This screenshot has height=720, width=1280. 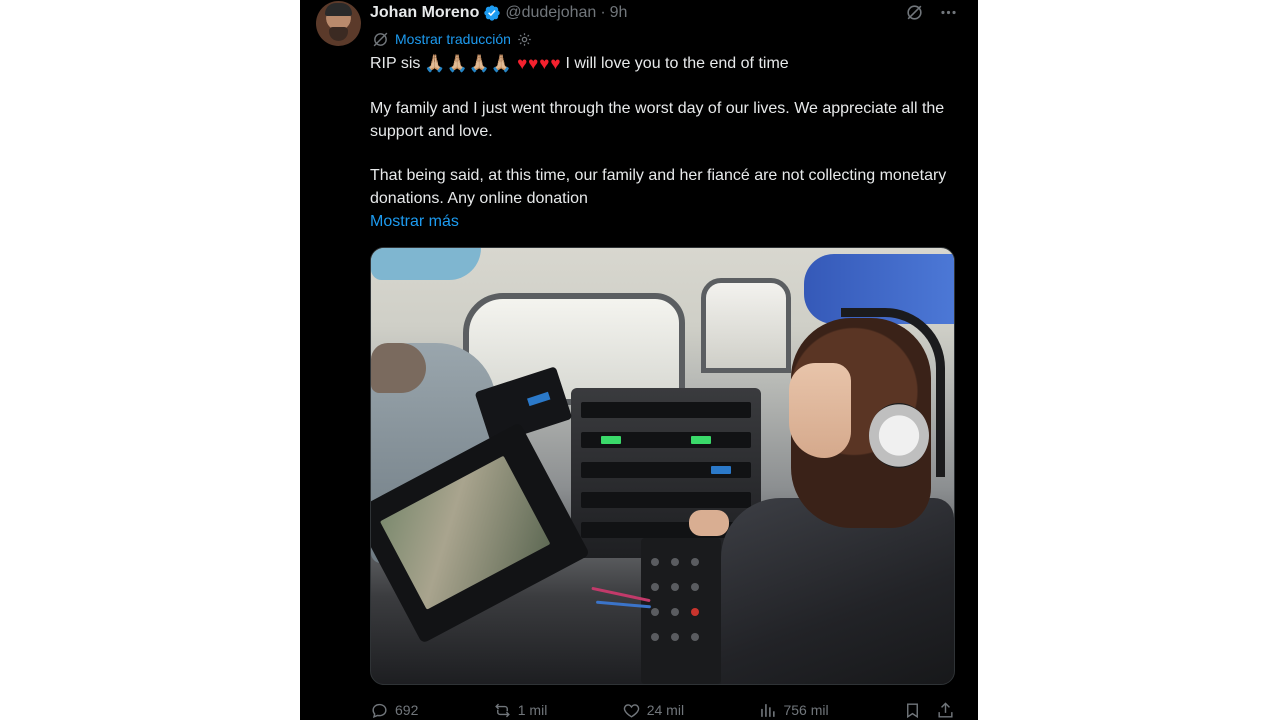 I want to click on bookmark-icon, so click(x=912, y=710).